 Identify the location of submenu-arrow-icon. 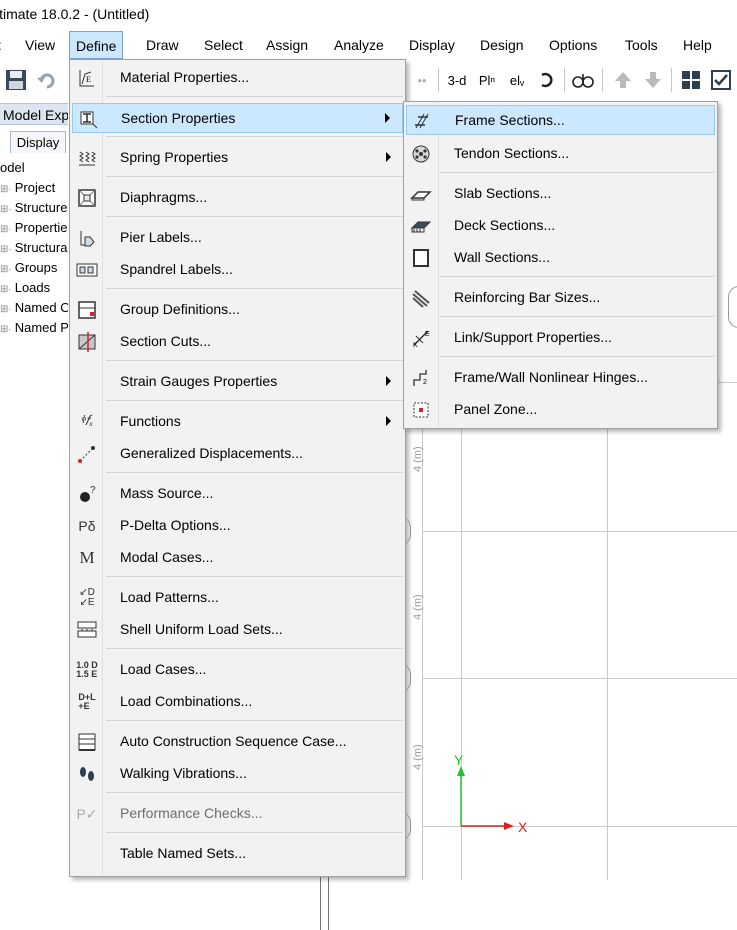
(387, 118).